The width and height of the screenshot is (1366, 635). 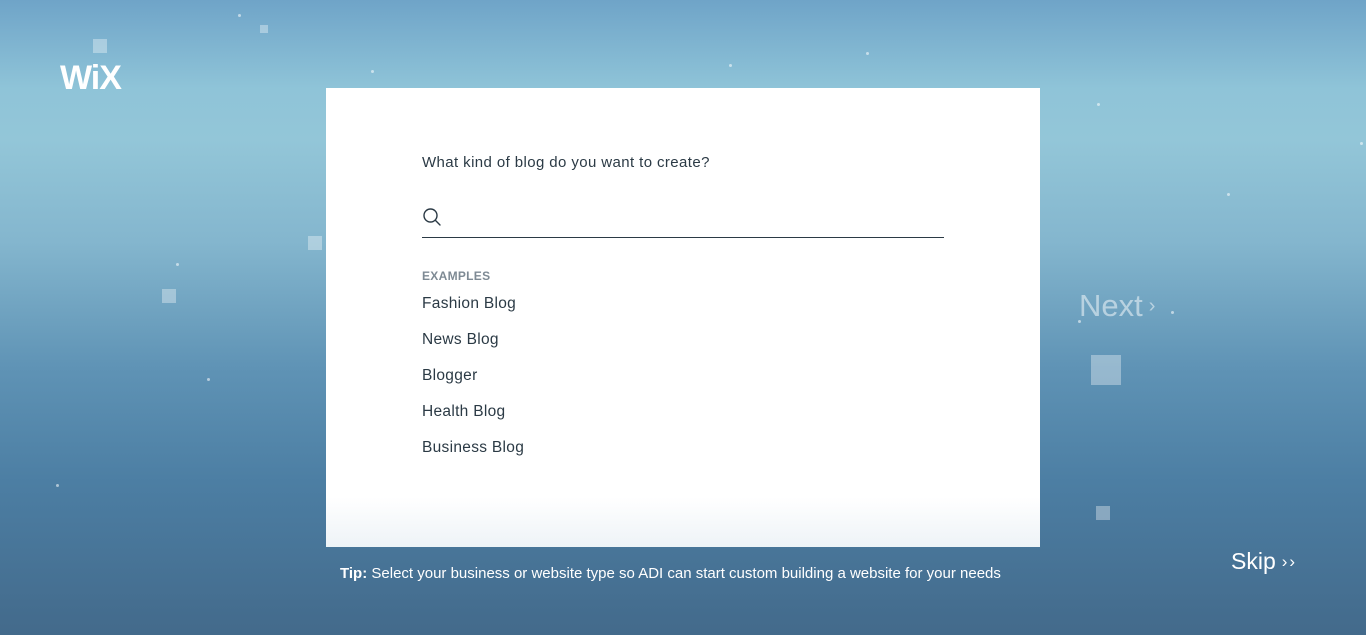 What do you see at coordinates (456, 276) in the screenshot?
I see `examples-heading: EXAMPLES` at bounding box center [456, 276].